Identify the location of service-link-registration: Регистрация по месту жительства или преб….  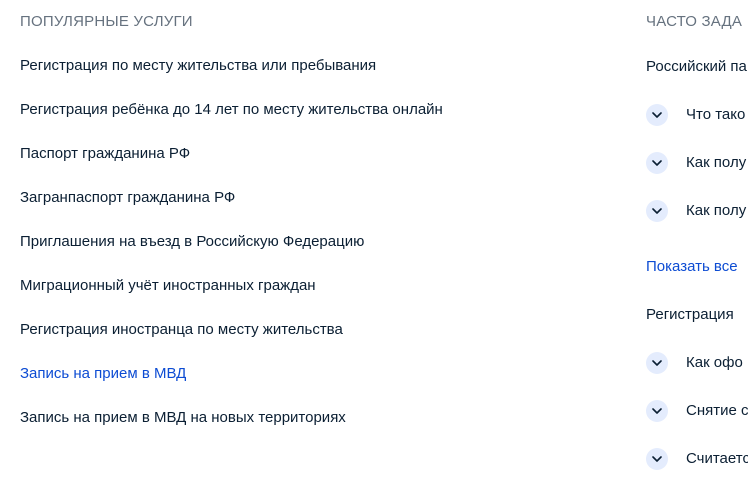
(231, 78).